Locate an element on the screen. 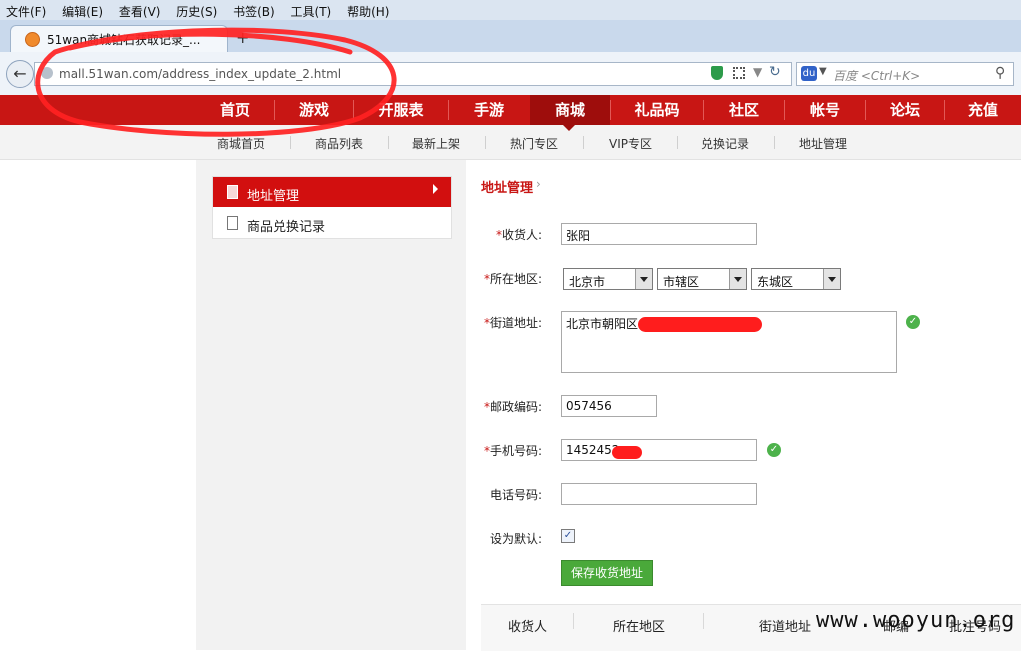 The image size is (1021, 651). province-value: 北京市 is located at coordinates (587, 282).